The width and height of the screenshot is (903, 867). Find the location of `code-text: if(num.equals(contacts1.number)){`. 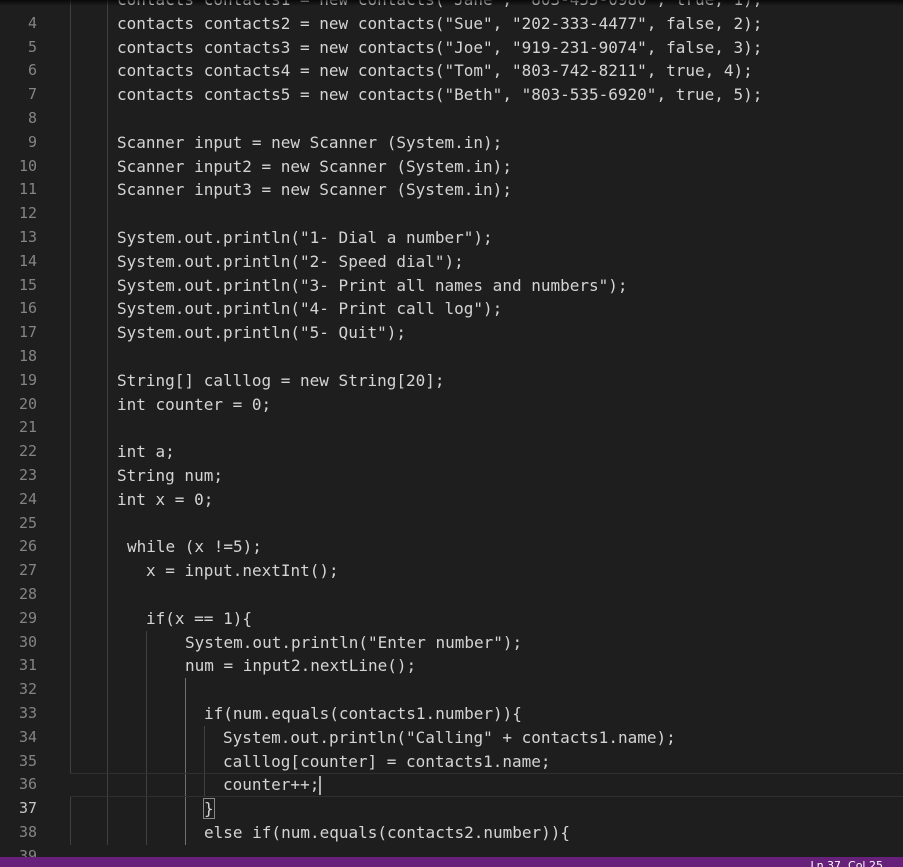

code-text: if(num.equals(contacts1.number)){ is located at coordinates (363, 714).